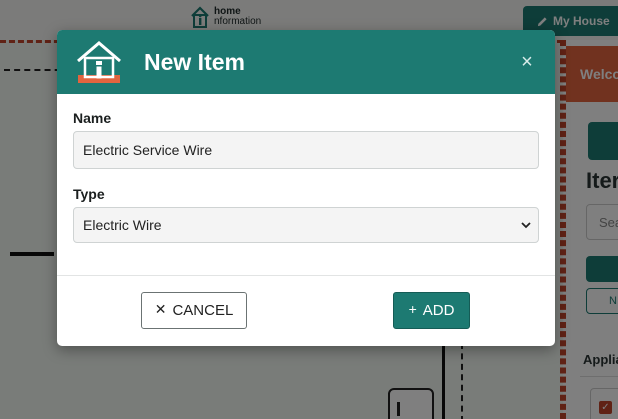 This screenshot has height=419, width=618. I want to click on type-select: Electric Wire, so click(306, 225).